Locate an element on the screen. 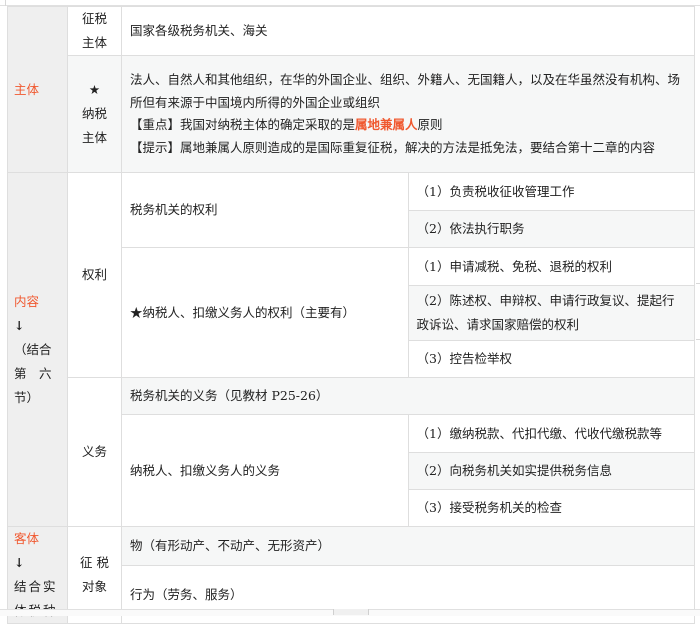  taxpayer-right-item: （1）申请减税、免税、退税的权利 is located at coordinates (551, 266).